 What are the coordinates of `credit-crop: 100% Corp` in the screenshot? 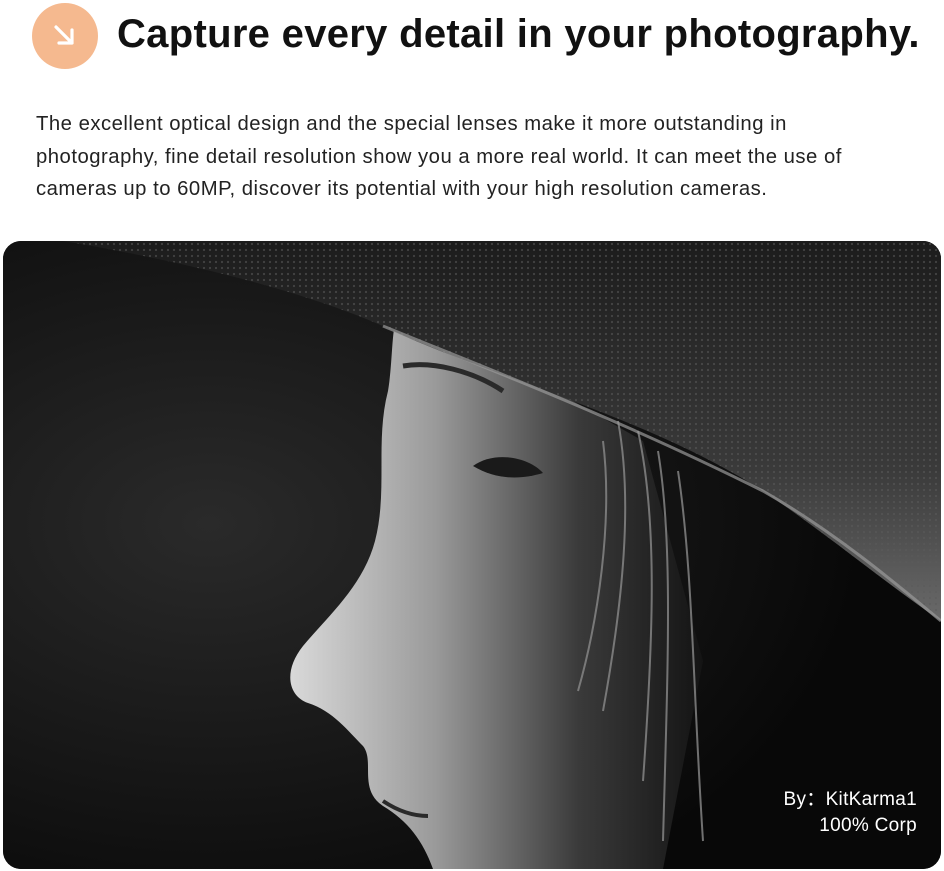 It's located at (868, 825).